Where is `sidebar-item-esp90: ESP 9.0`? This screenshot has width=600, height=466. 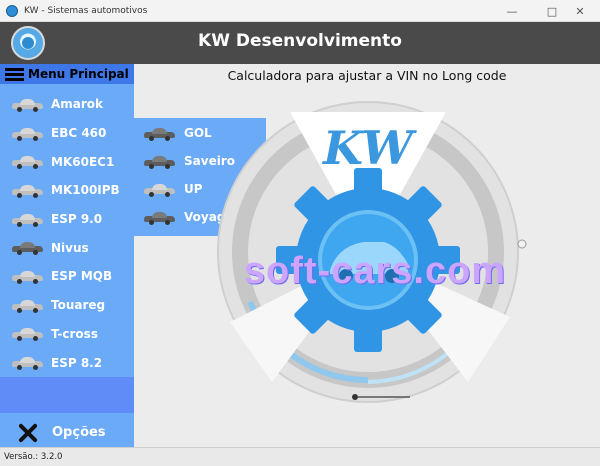
sidebar-item-esp90: ESP 9.0 is located at coordinates (67, 219).